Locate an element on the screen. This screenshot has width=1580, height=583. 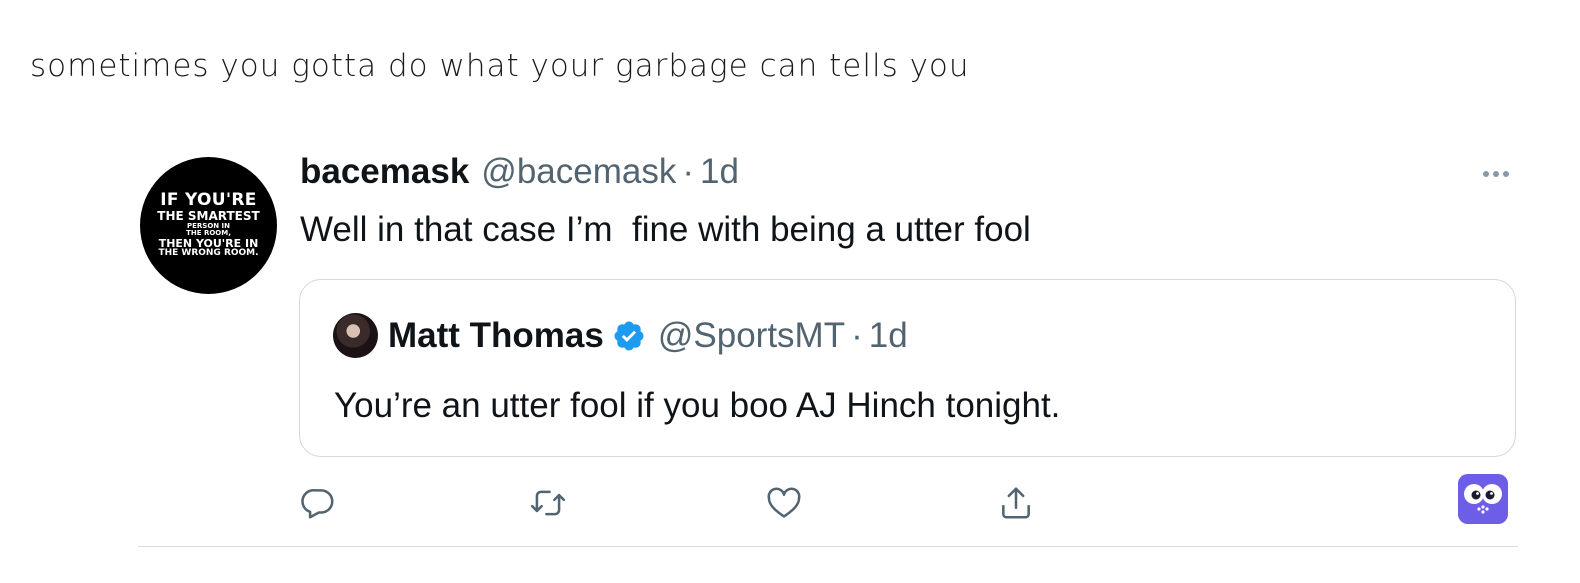
share-icon is located at coordinates (1016, 503).